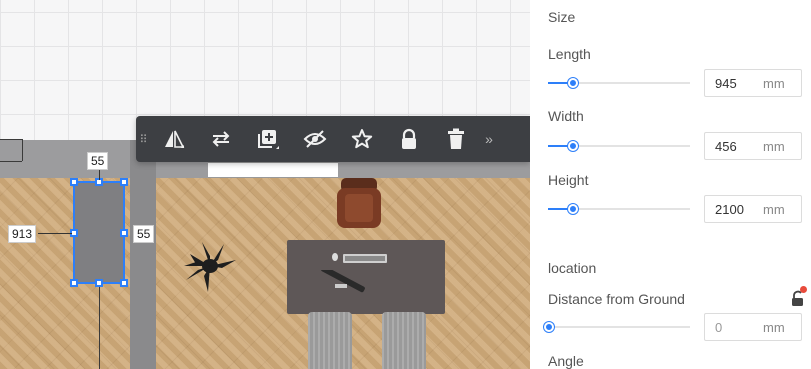  What do you see at coordinates (617, 327) in the screenshot?
I see `ground-slider` at bounding box center [617, 327].